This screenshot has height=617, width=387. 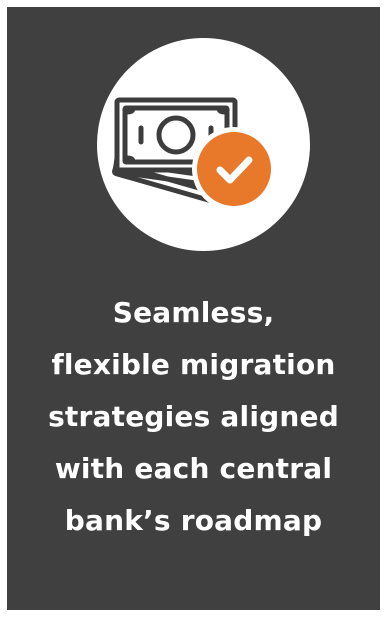 I want to click on money-bills-check-icon, so click(x=194, y=154).